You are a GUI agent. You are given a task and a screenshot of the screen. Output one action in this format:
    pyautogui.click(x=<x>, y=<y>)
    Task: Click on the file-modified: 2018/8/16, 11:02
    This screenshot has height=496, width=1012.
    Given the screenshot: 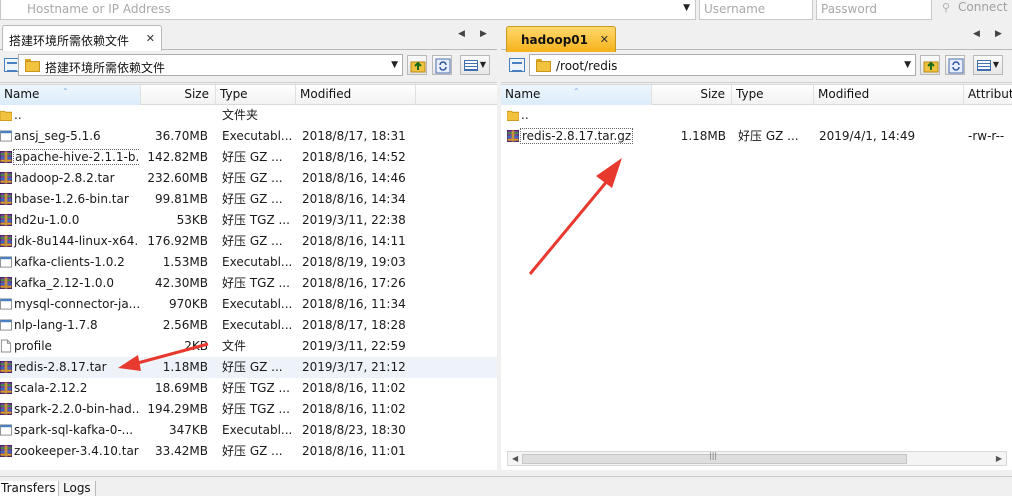 What is the action you would take?
    pyautogui.click(x=354, y=409)
    